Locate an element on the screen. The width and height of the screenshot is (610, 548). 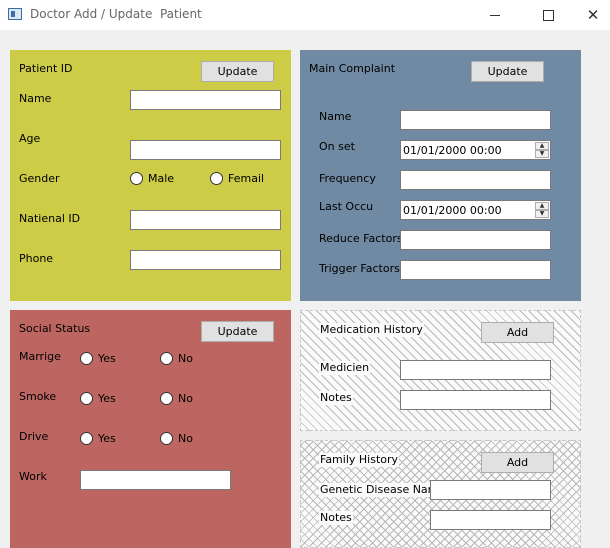
name-input is located at coordinates (205, 100).